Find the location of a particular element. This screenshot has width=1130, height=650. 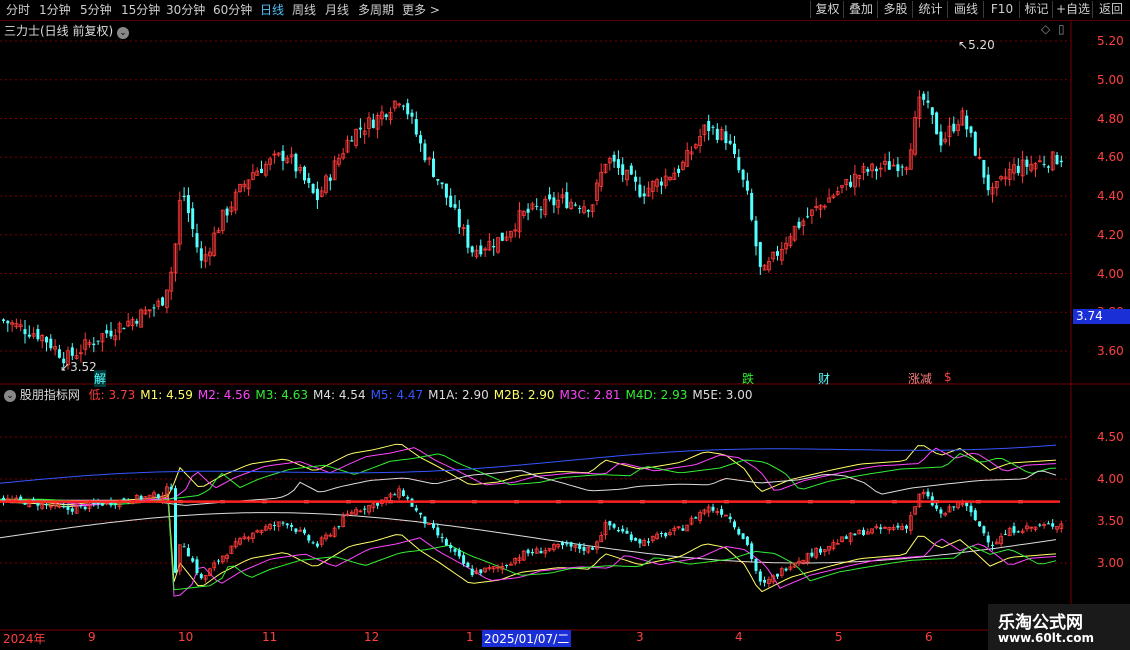

event-cai: 财 is located at coordinates (824, 378).